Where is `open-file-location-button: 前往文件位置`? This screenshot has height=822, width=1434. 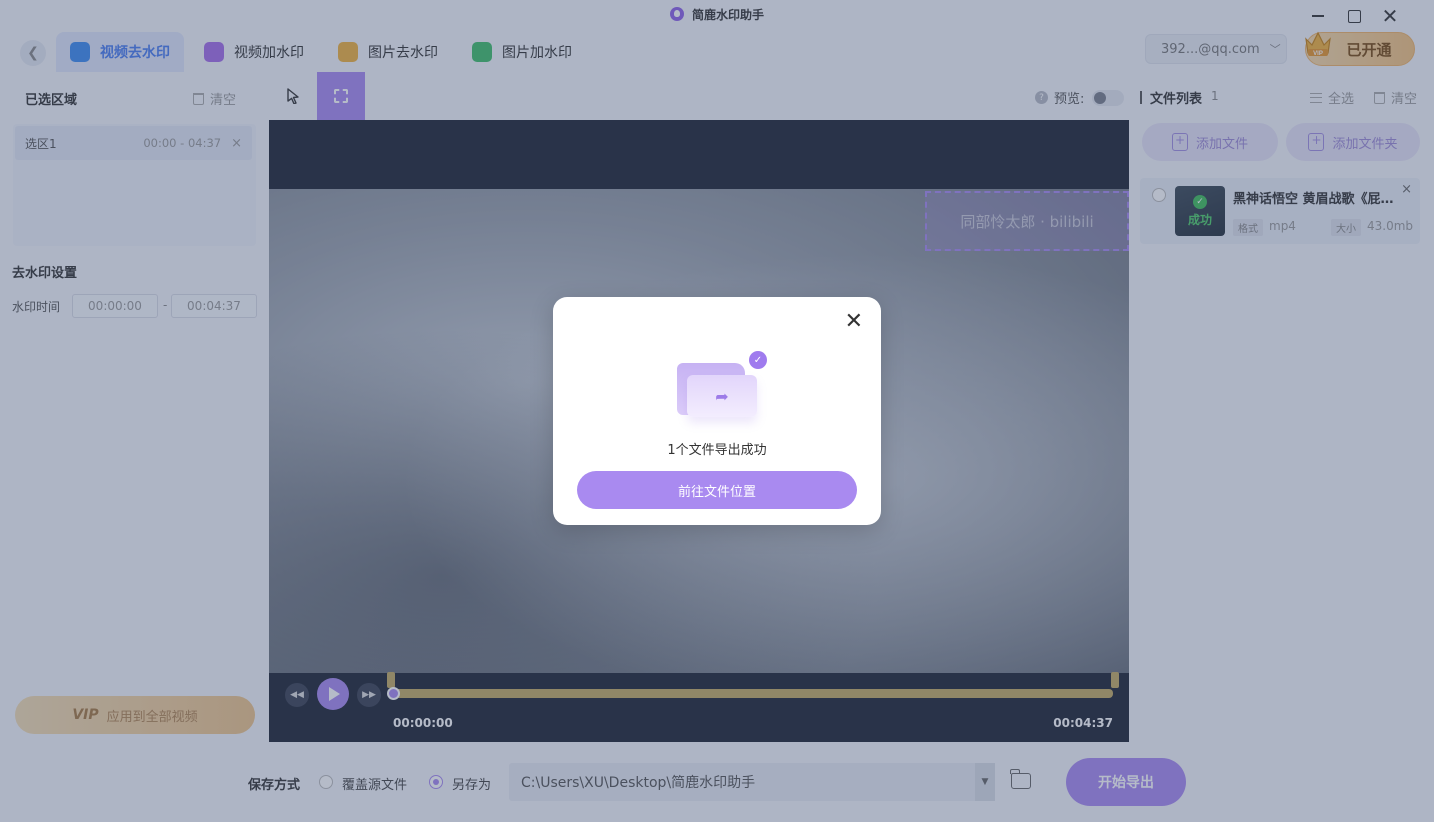
open-file-location-button: 前往文件位置 is located at coordinates (717, 490).